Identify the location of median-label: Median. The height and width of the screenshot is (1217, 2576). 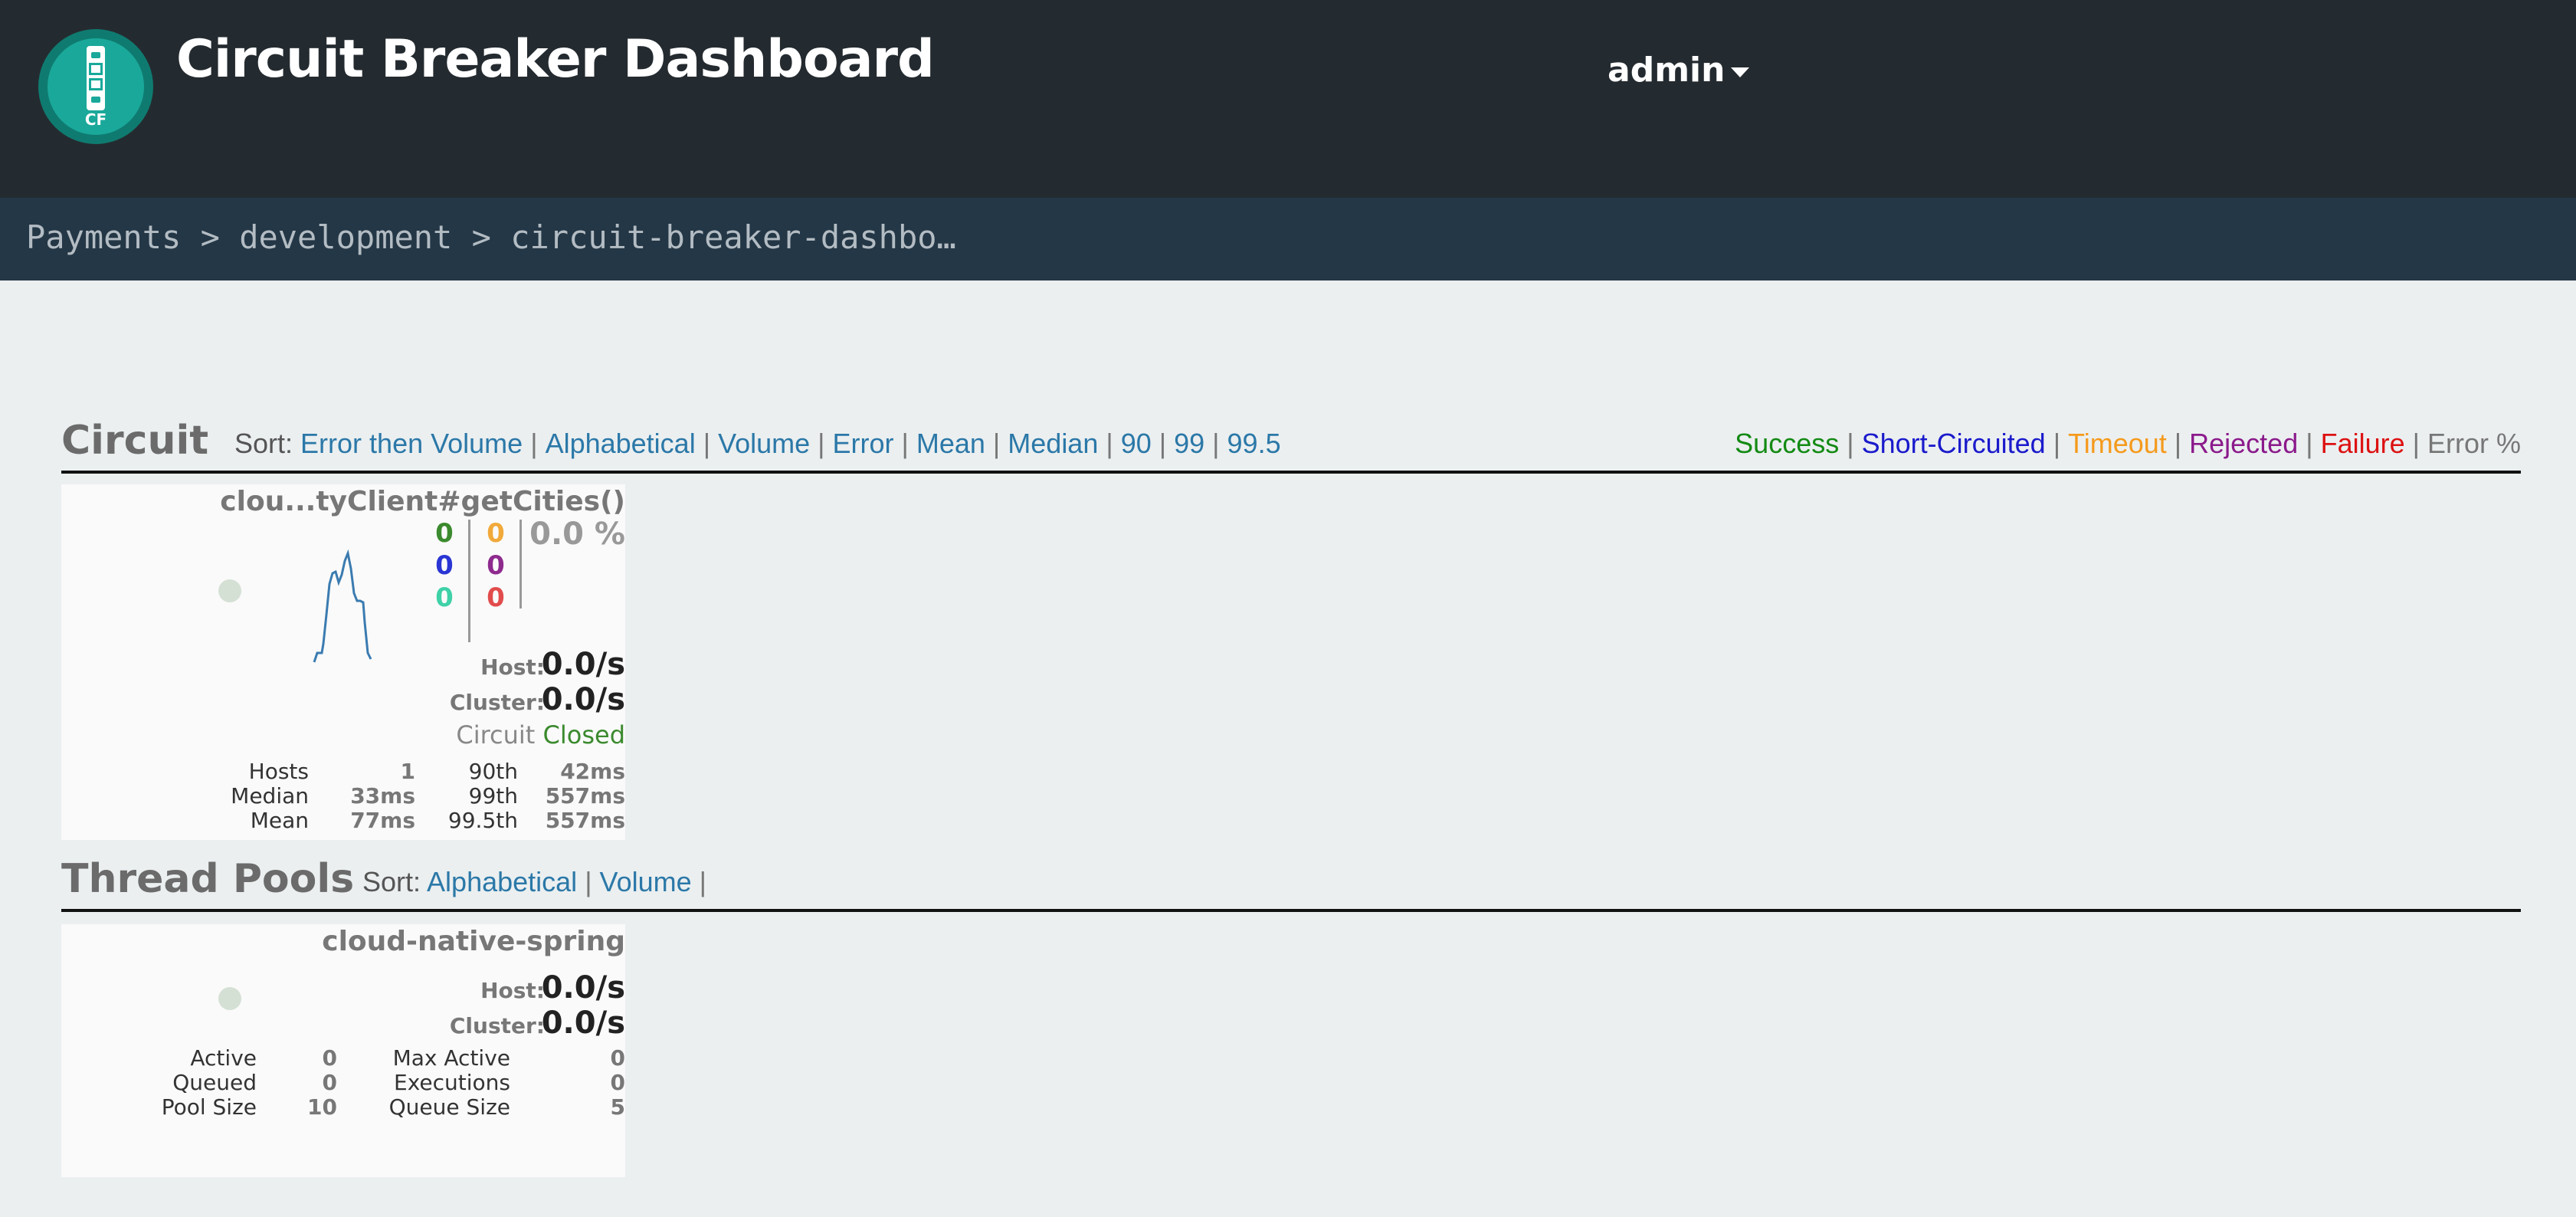
(270, 796).